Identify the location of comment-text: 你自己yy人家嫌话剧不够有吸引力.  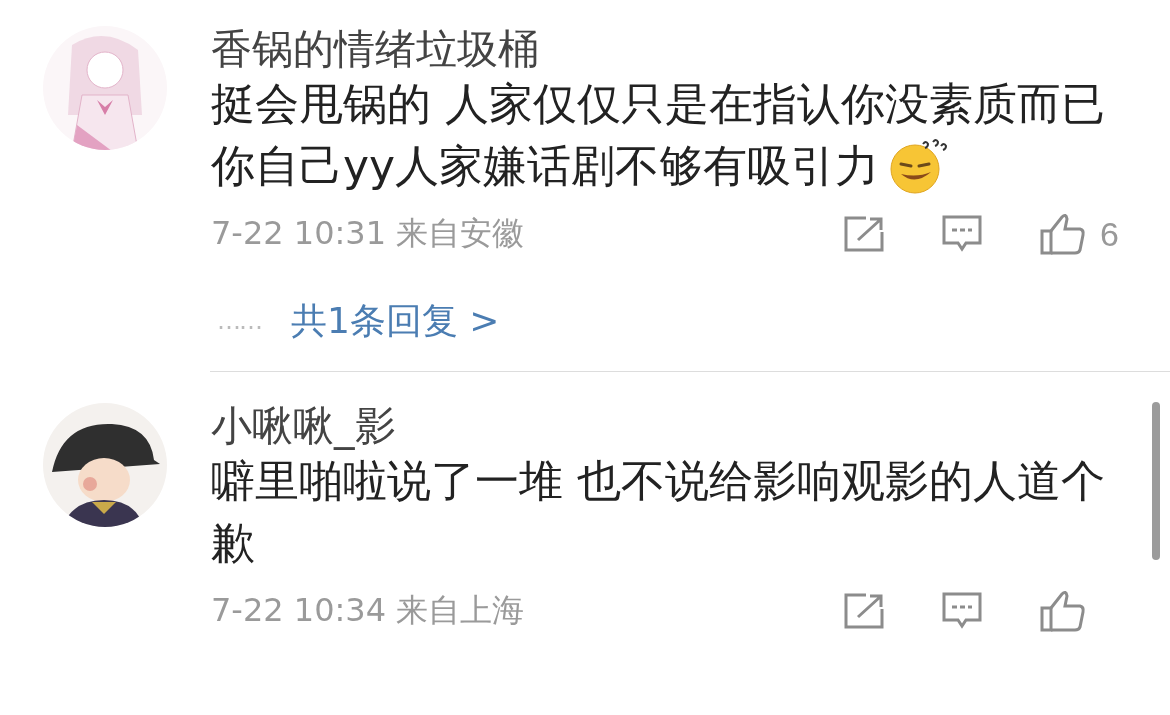
(545, 166).